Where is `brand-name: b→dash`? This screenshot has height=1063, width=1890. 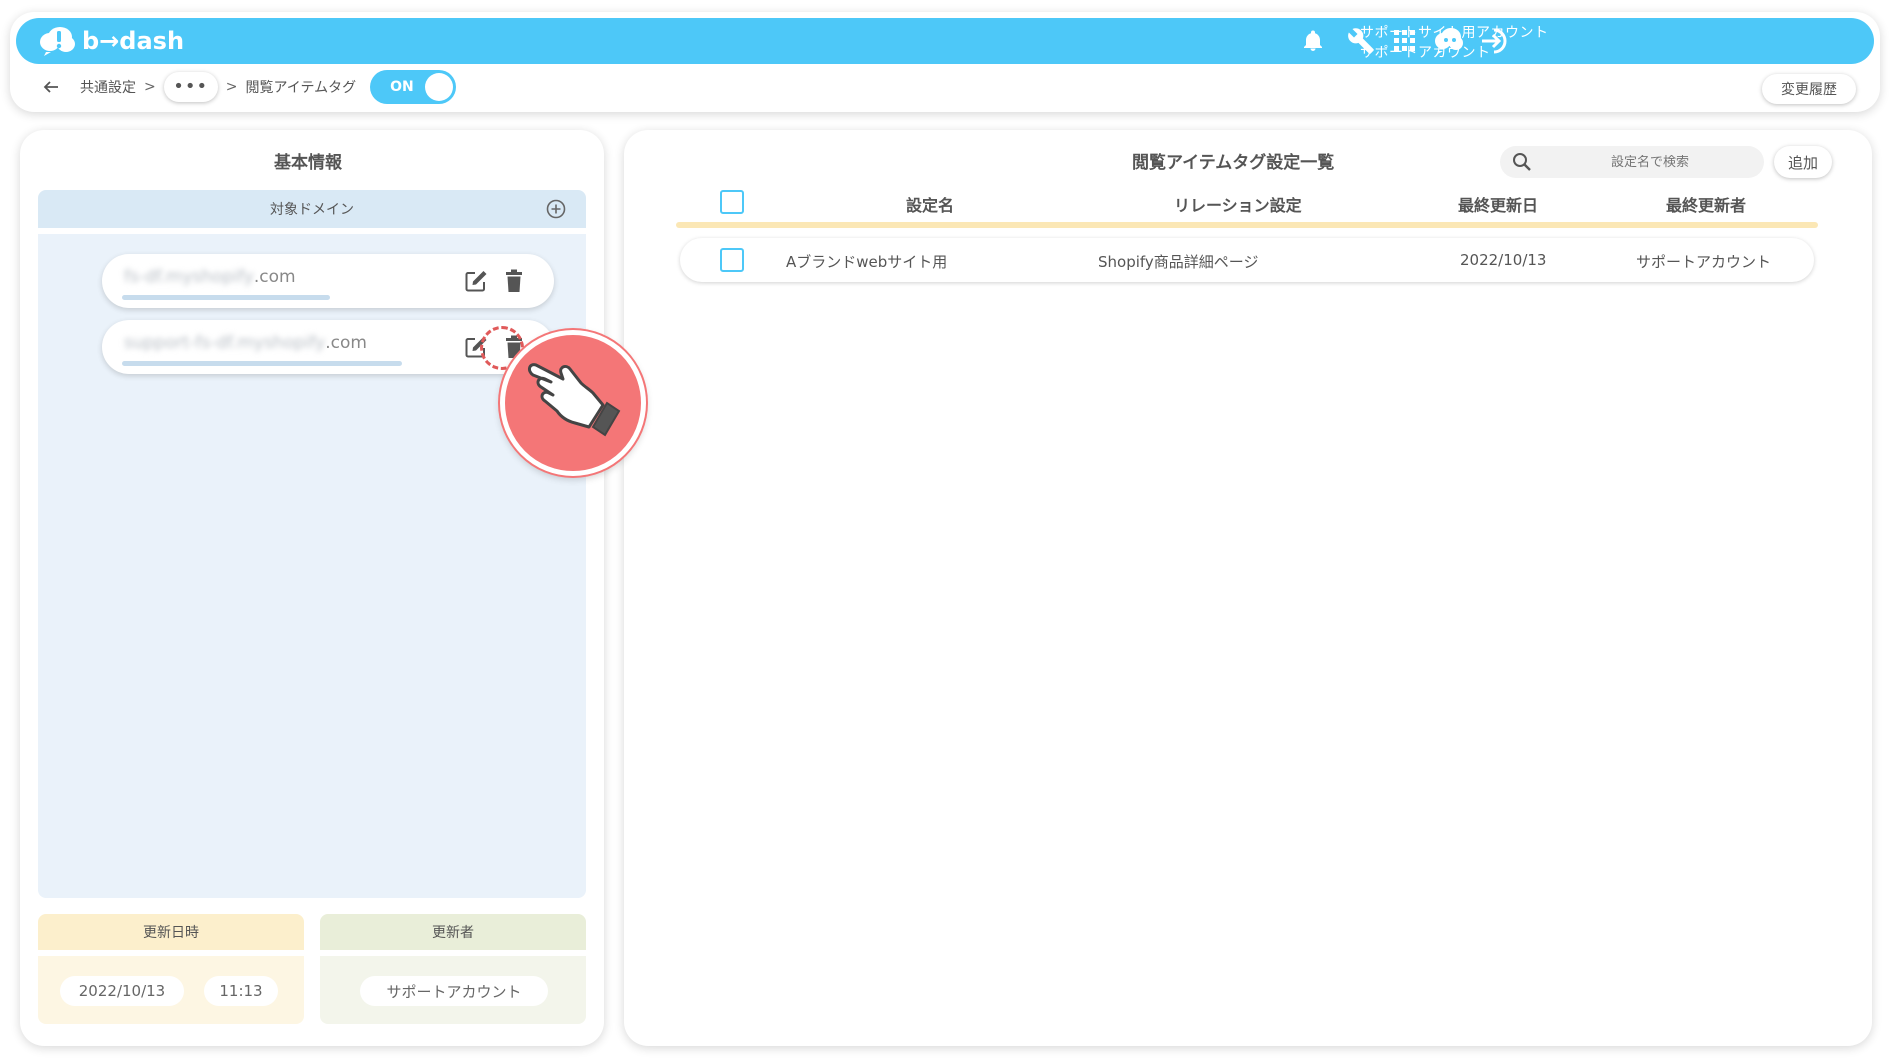
brand-name: b→dash is located at coordinates (133, 41).